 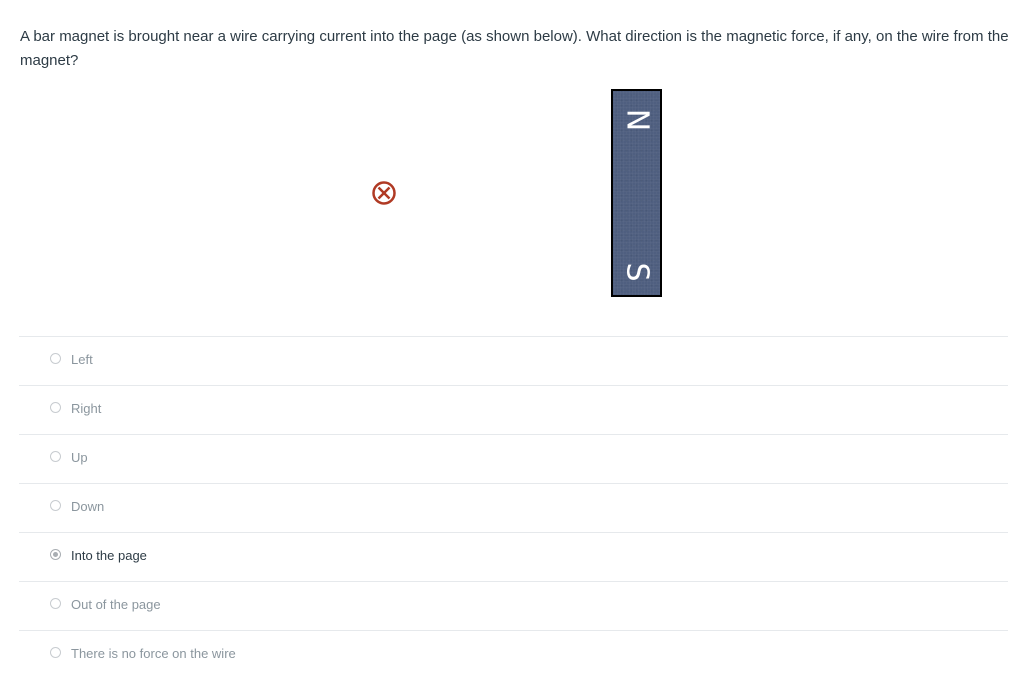 I want to click on answer-option-down: Down, so click(x=513, y=507).